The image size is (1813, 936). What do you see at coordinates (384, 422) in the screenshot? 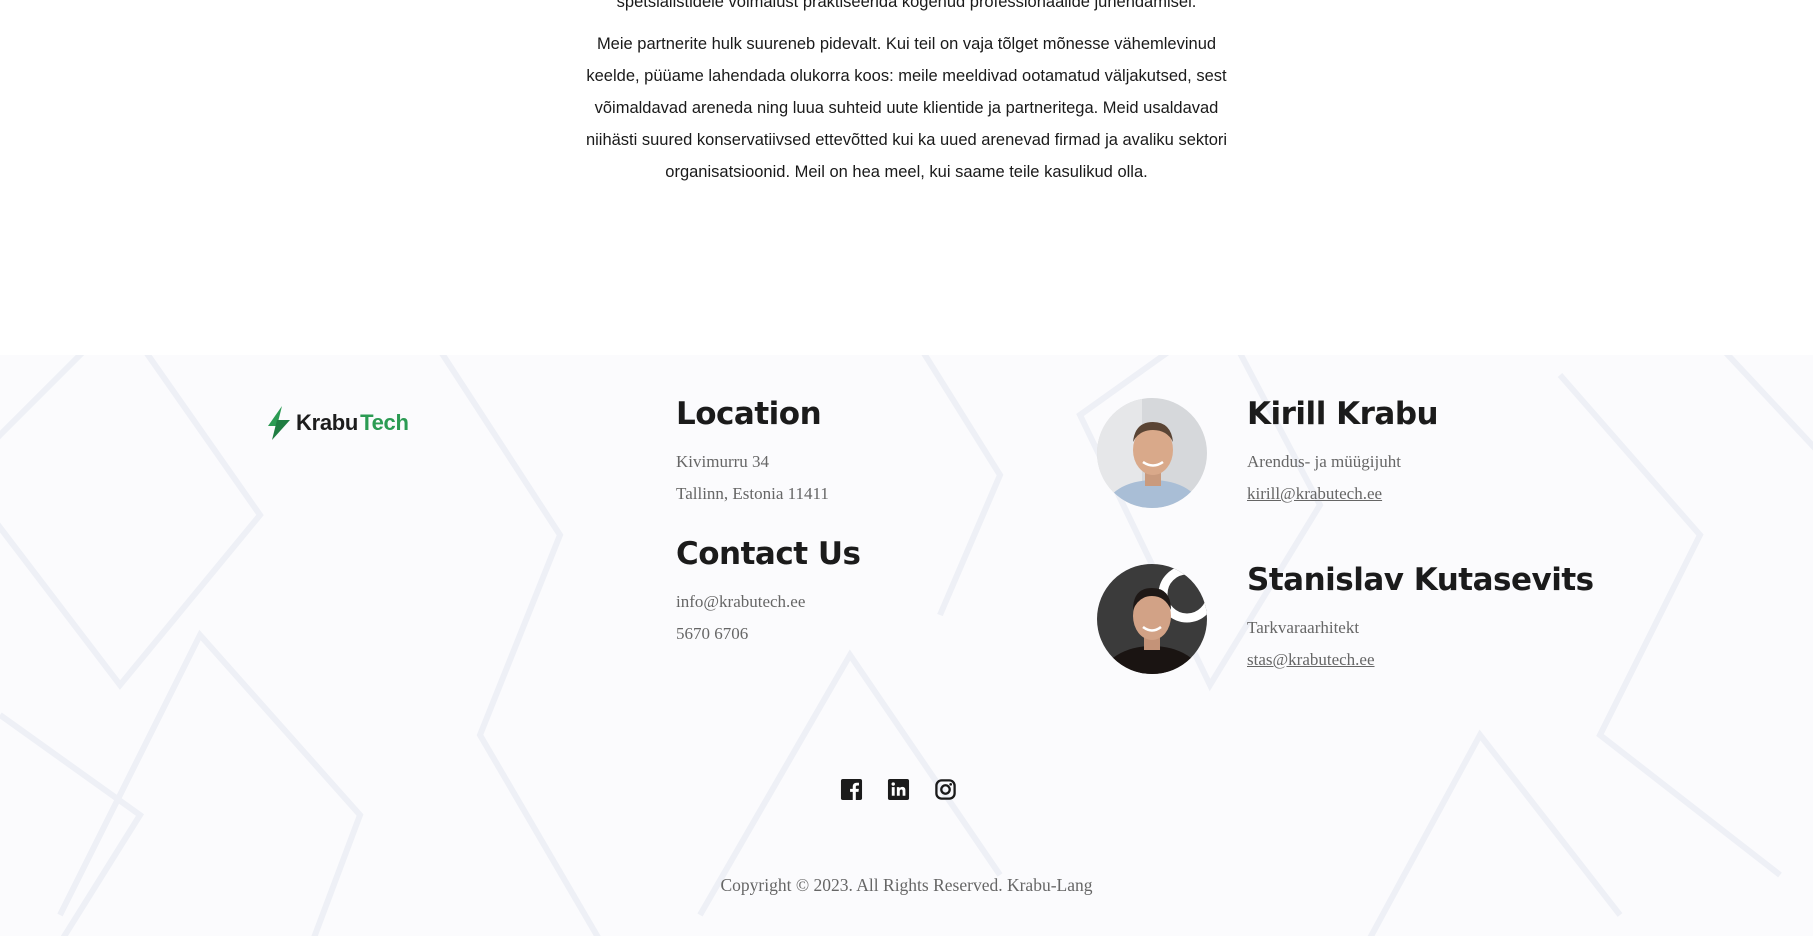
I see `logo-text-tech: Tech` at bounding box center [384, 422].